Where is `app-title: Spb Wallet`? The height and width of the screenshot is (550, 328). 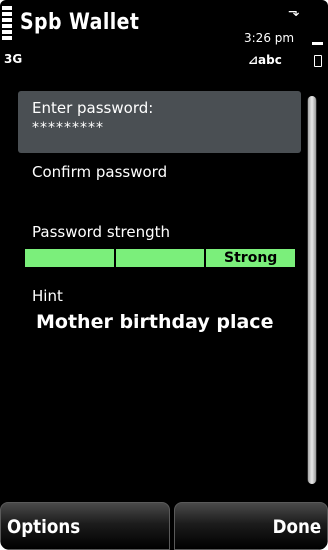 app-title: Spb Wallet is located at coordinates (80, 22).